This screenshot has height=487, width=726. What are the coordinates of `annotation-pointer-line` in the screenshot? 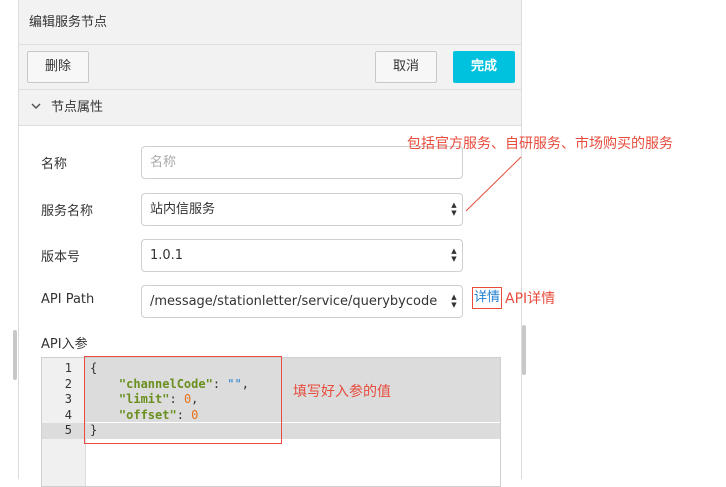 It's located at (493, 184).